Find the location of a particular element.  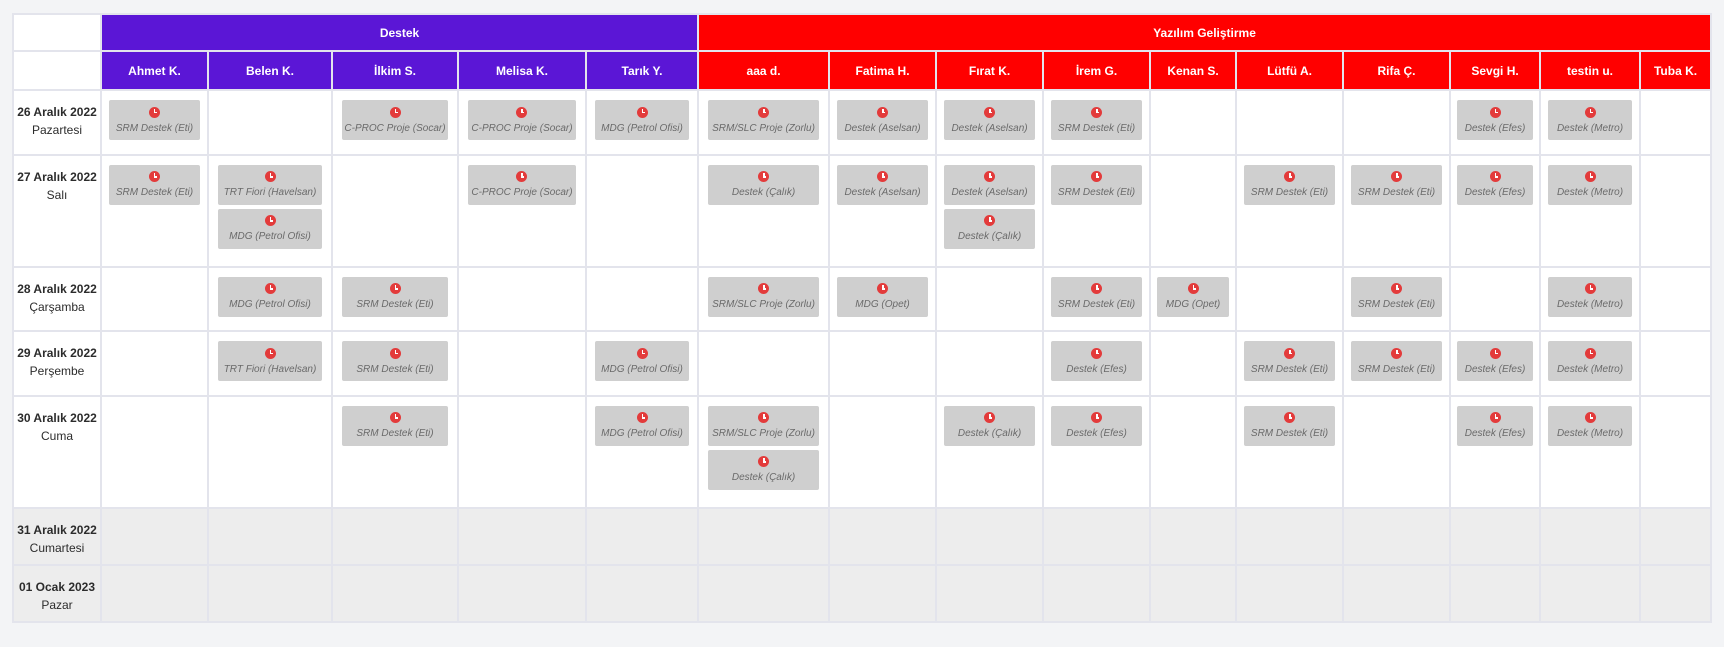

task-chip: C-PROC Proje (Socar) is located at coordinates (522, 120).